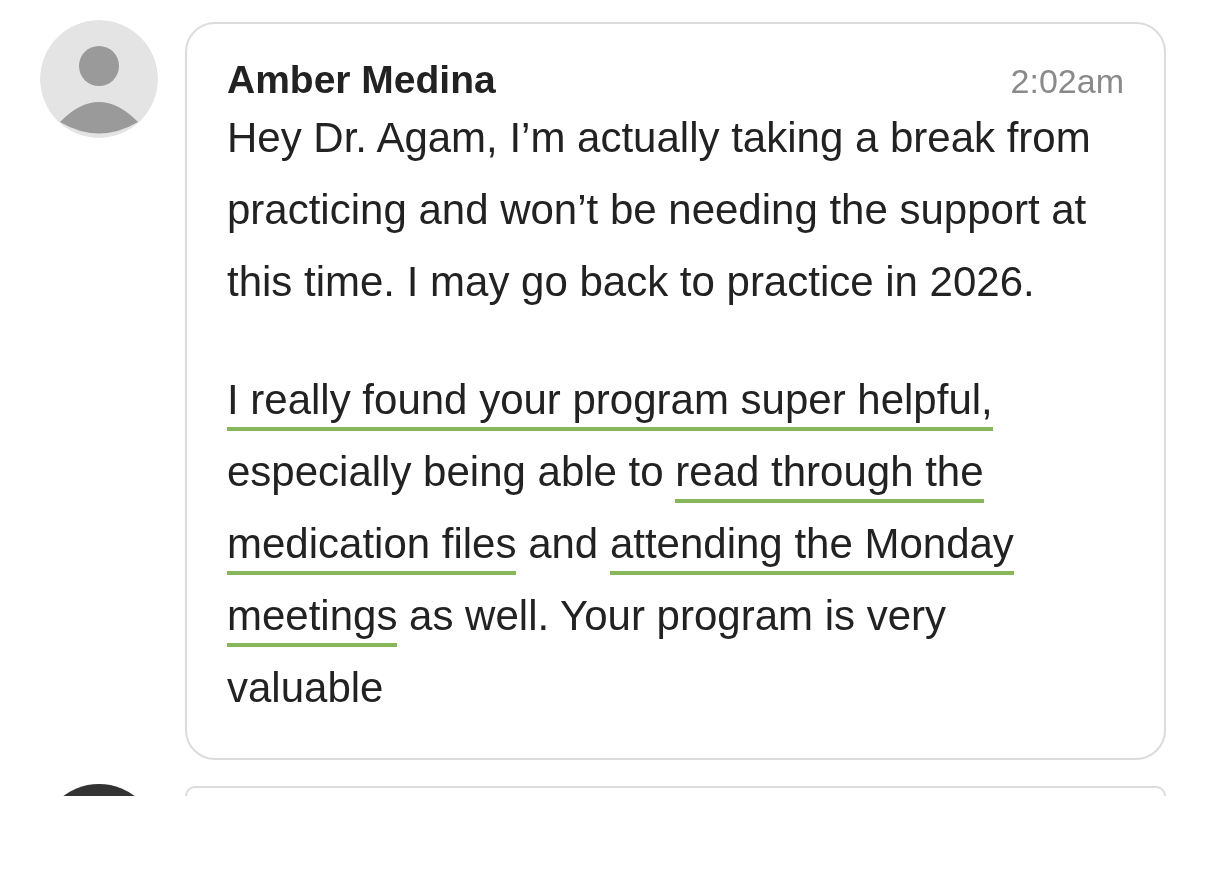  I want to click on avatar-icon, so click(99, 79).